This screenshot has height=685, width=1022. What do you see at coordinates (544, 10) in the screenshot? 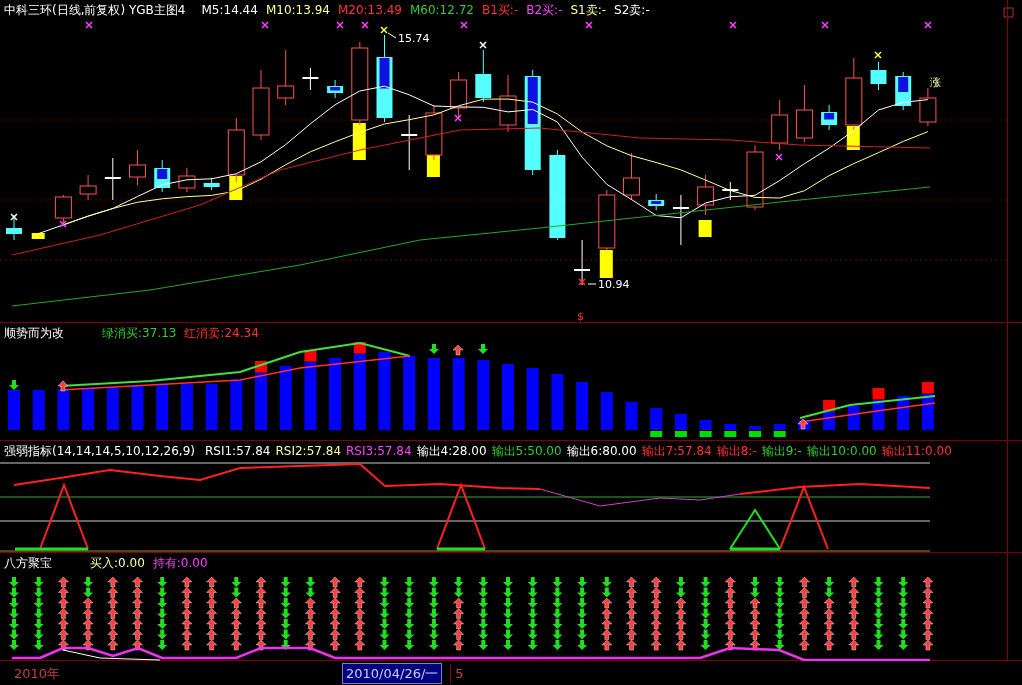
I see `indicator-value: B2买:-` at bounding box center [544, 10].